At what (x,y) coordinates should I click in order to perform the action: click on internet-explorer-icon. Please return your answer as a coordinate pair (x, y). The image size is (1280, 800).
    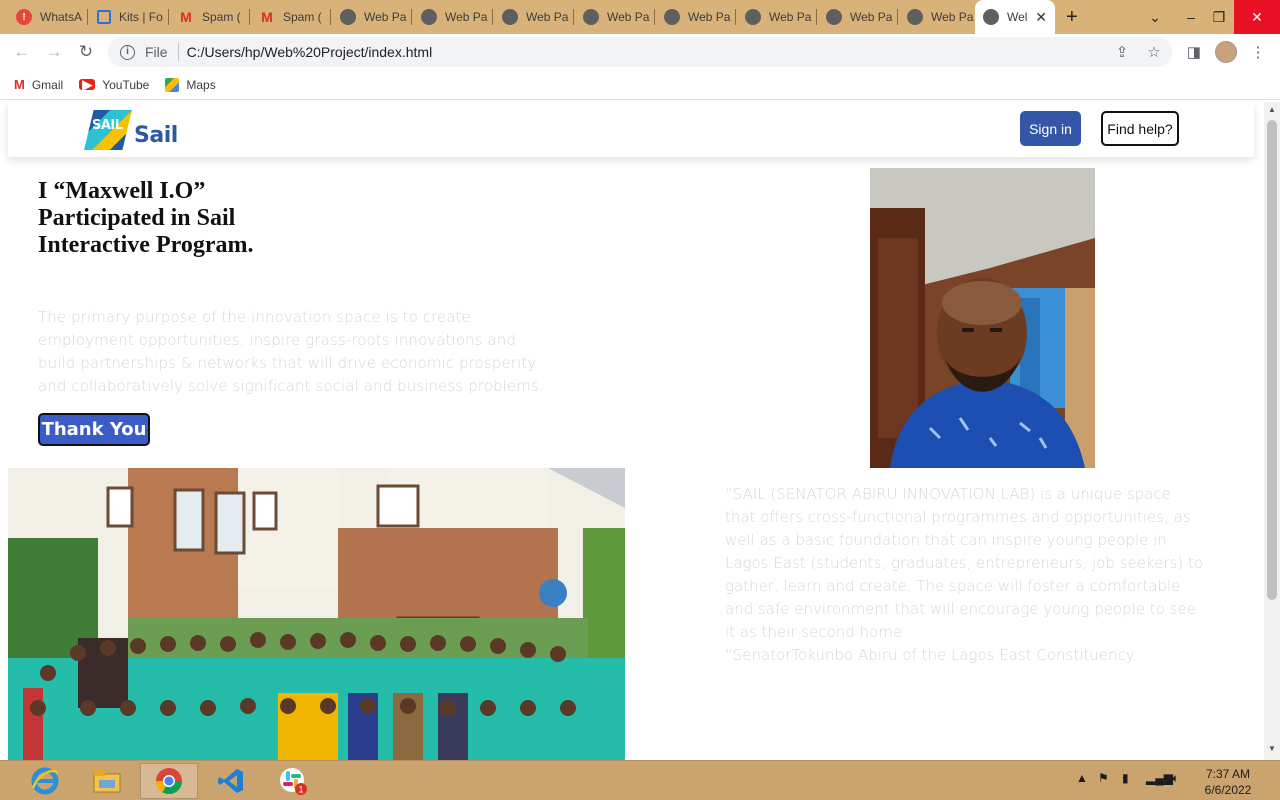
    Looking at the image, I should click on (45, 781).